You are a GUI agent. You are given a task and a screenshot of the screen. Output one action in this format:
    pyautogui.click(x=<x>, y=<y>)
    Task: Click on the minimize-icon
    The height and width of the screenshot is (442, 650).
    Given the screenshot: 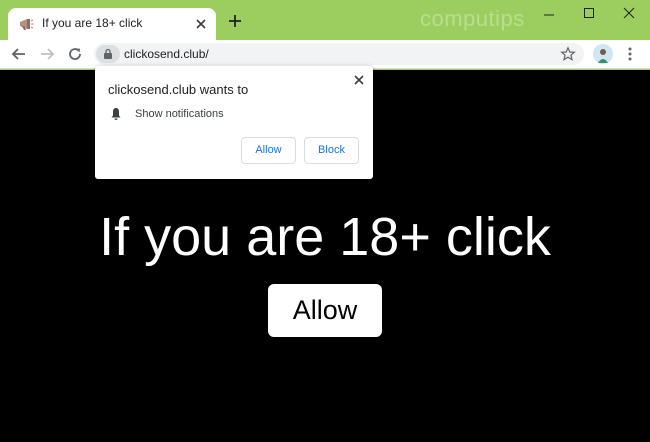 What is the action you would take?
    pyautogui.click(x=549, y=14)
    